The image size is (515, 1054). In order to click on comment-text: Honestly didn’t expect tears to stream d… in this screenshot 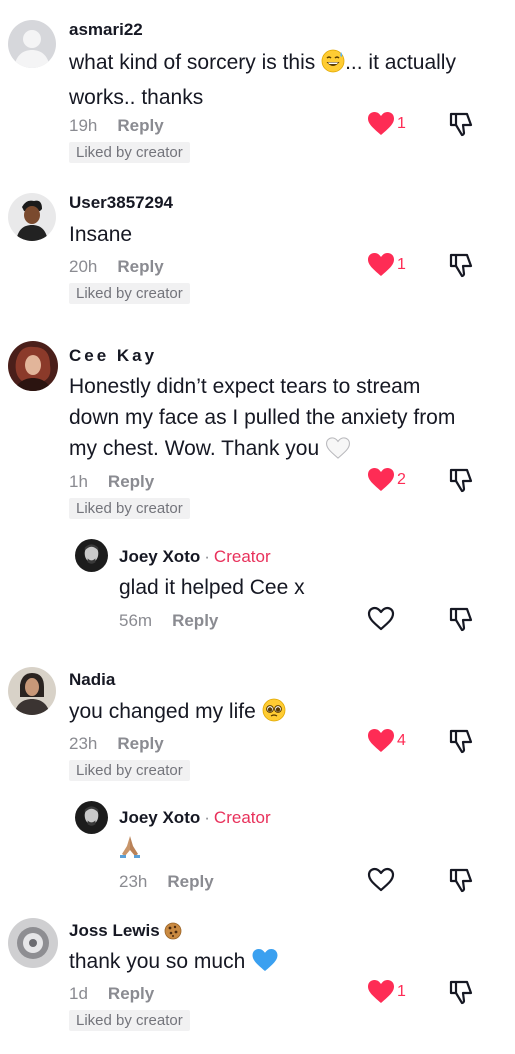, I will do `click(284, 419)`.